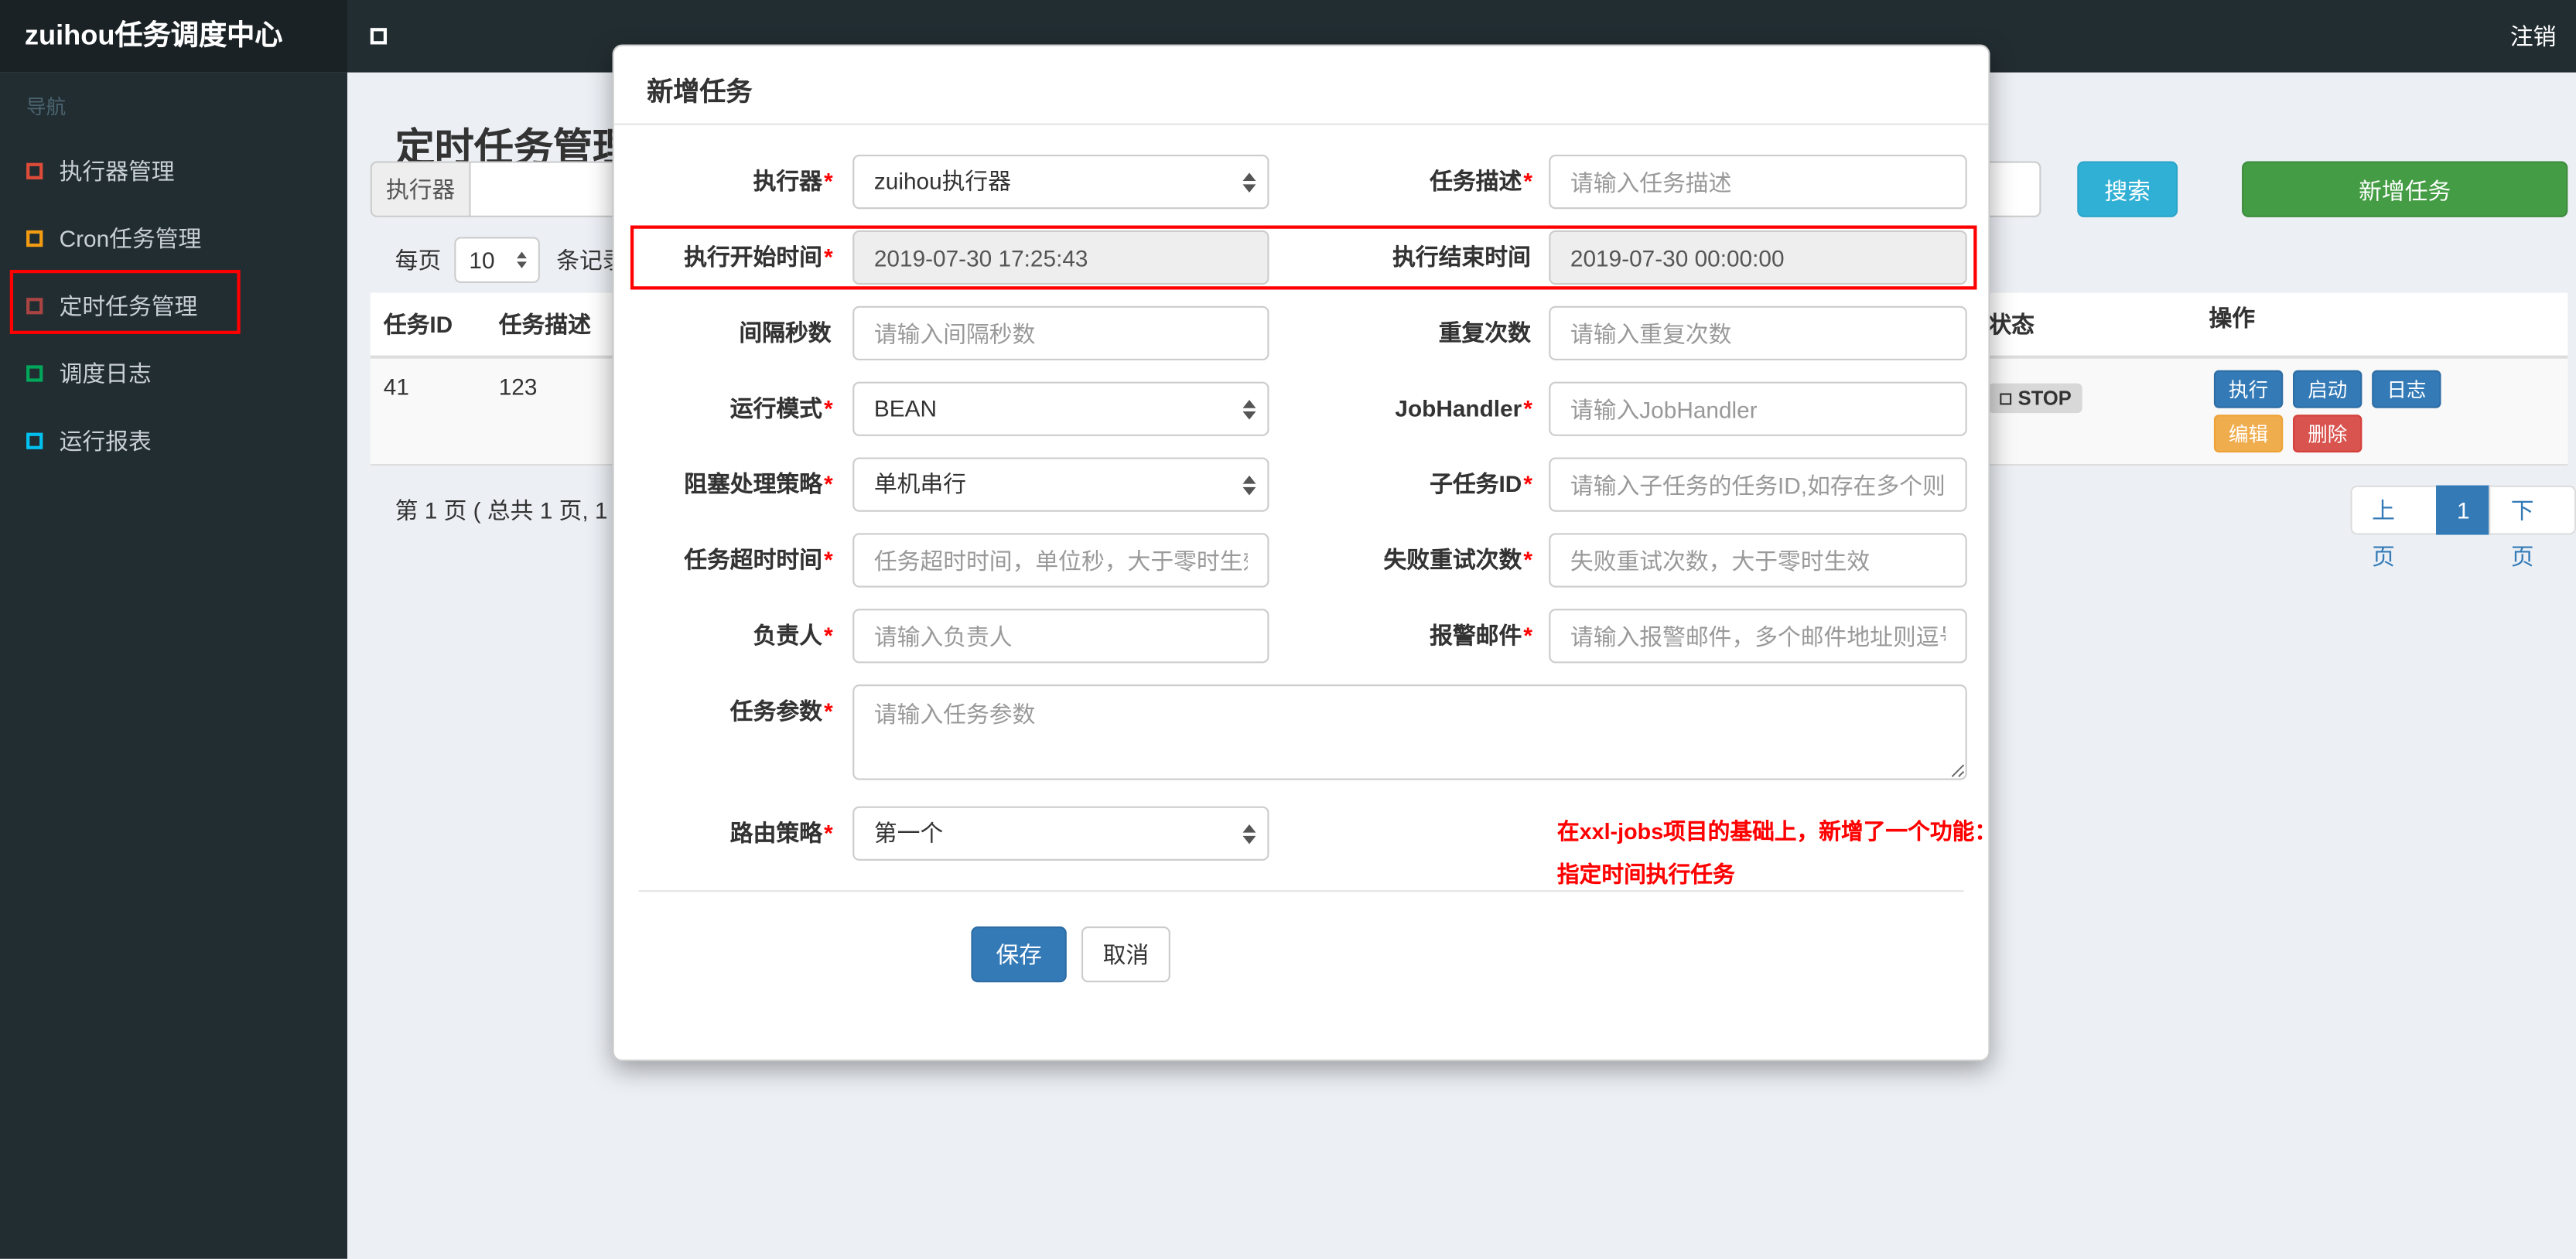 This screenshot has width=2576, height=1259. I want to click on sidebar-item-timed-task-mgmt: 定时任务管理, so click(173, 305).